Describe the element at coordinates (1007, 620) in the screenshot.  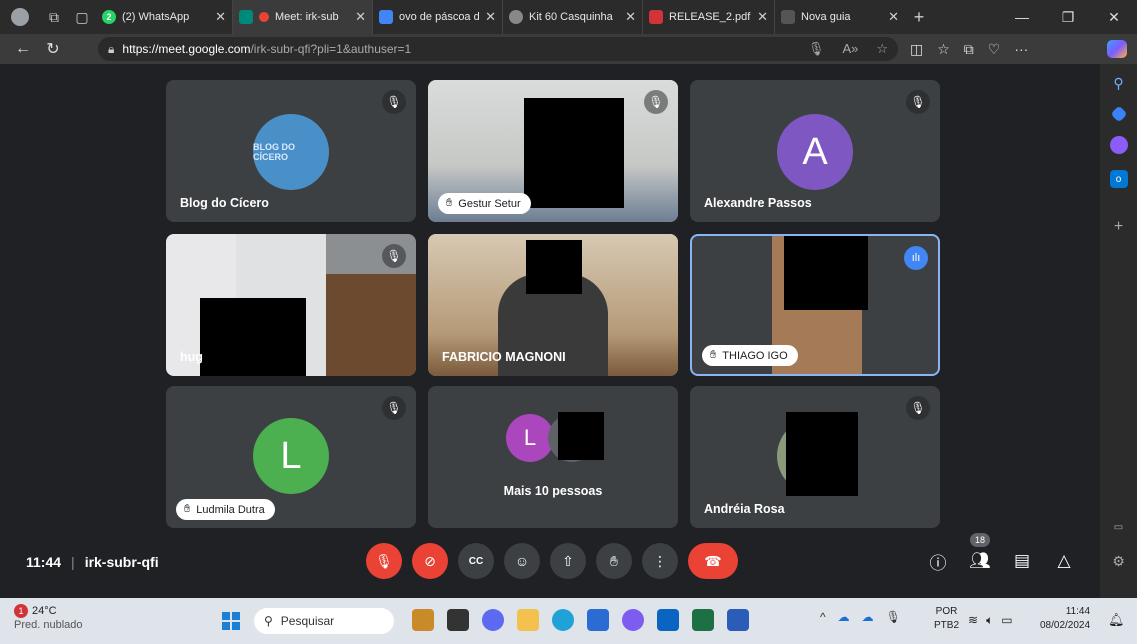
I see `battery-icon: ▭` at that location.